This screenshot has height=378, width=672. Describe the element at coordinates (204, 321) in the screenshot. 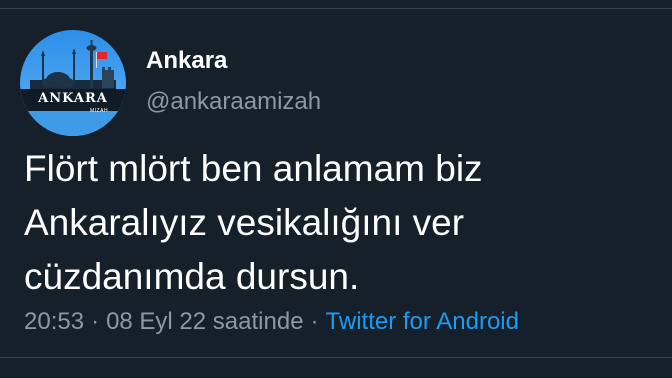

I see `tweet-date: 08 Eyl 22 saatinde` at that location.